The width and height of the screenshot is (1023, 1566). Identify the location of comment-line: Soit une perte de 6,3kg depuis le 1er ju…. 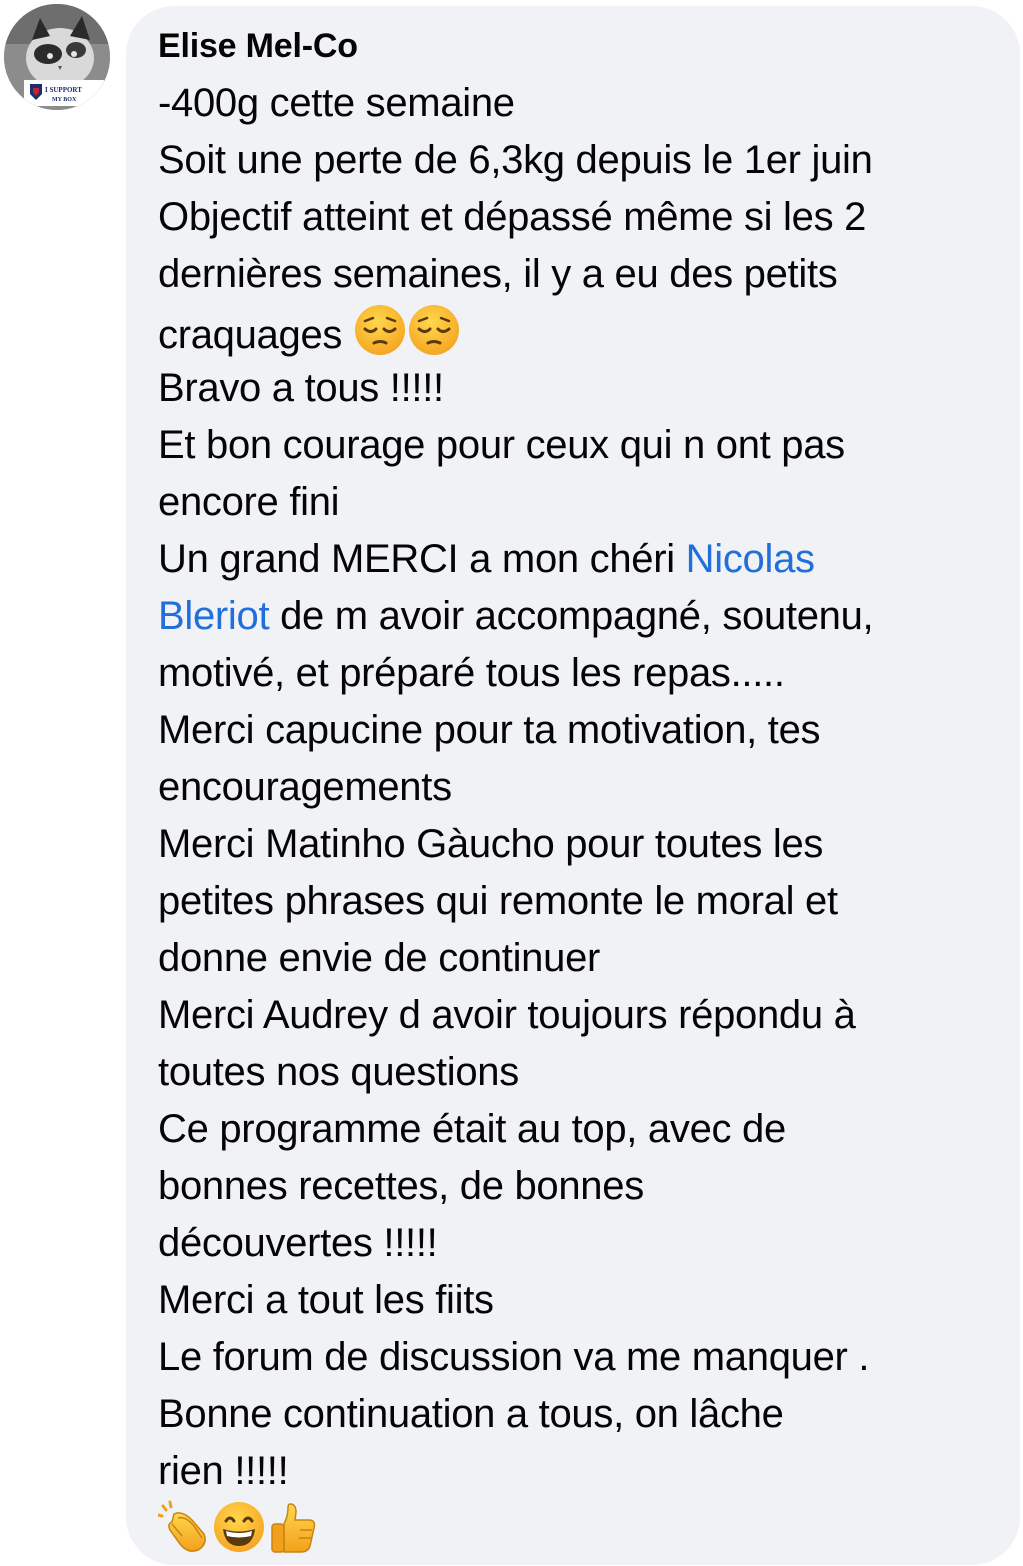
(515, 160).